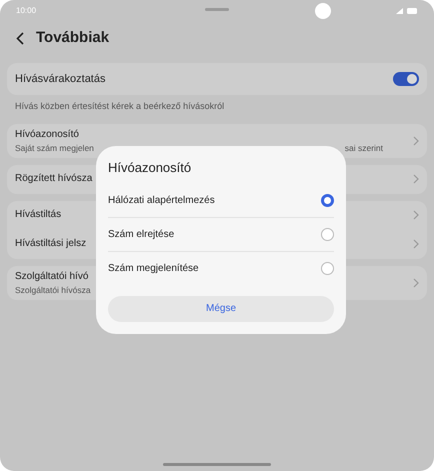 The height and width of the screenshot is (471, 434). What do you see at coordinates (150, 168) in the screenshot?
I see `dialog-title: Hívóazonosító` at bounding box center [150, 168].